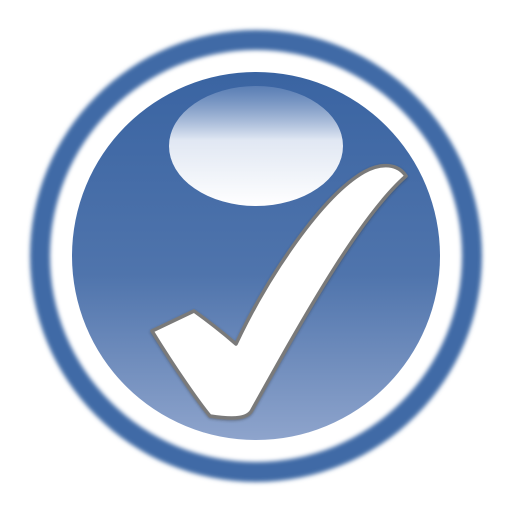  Describe the element at coordinates (256, 146) in the screenshot. I see `gloss-highlight` at that location.